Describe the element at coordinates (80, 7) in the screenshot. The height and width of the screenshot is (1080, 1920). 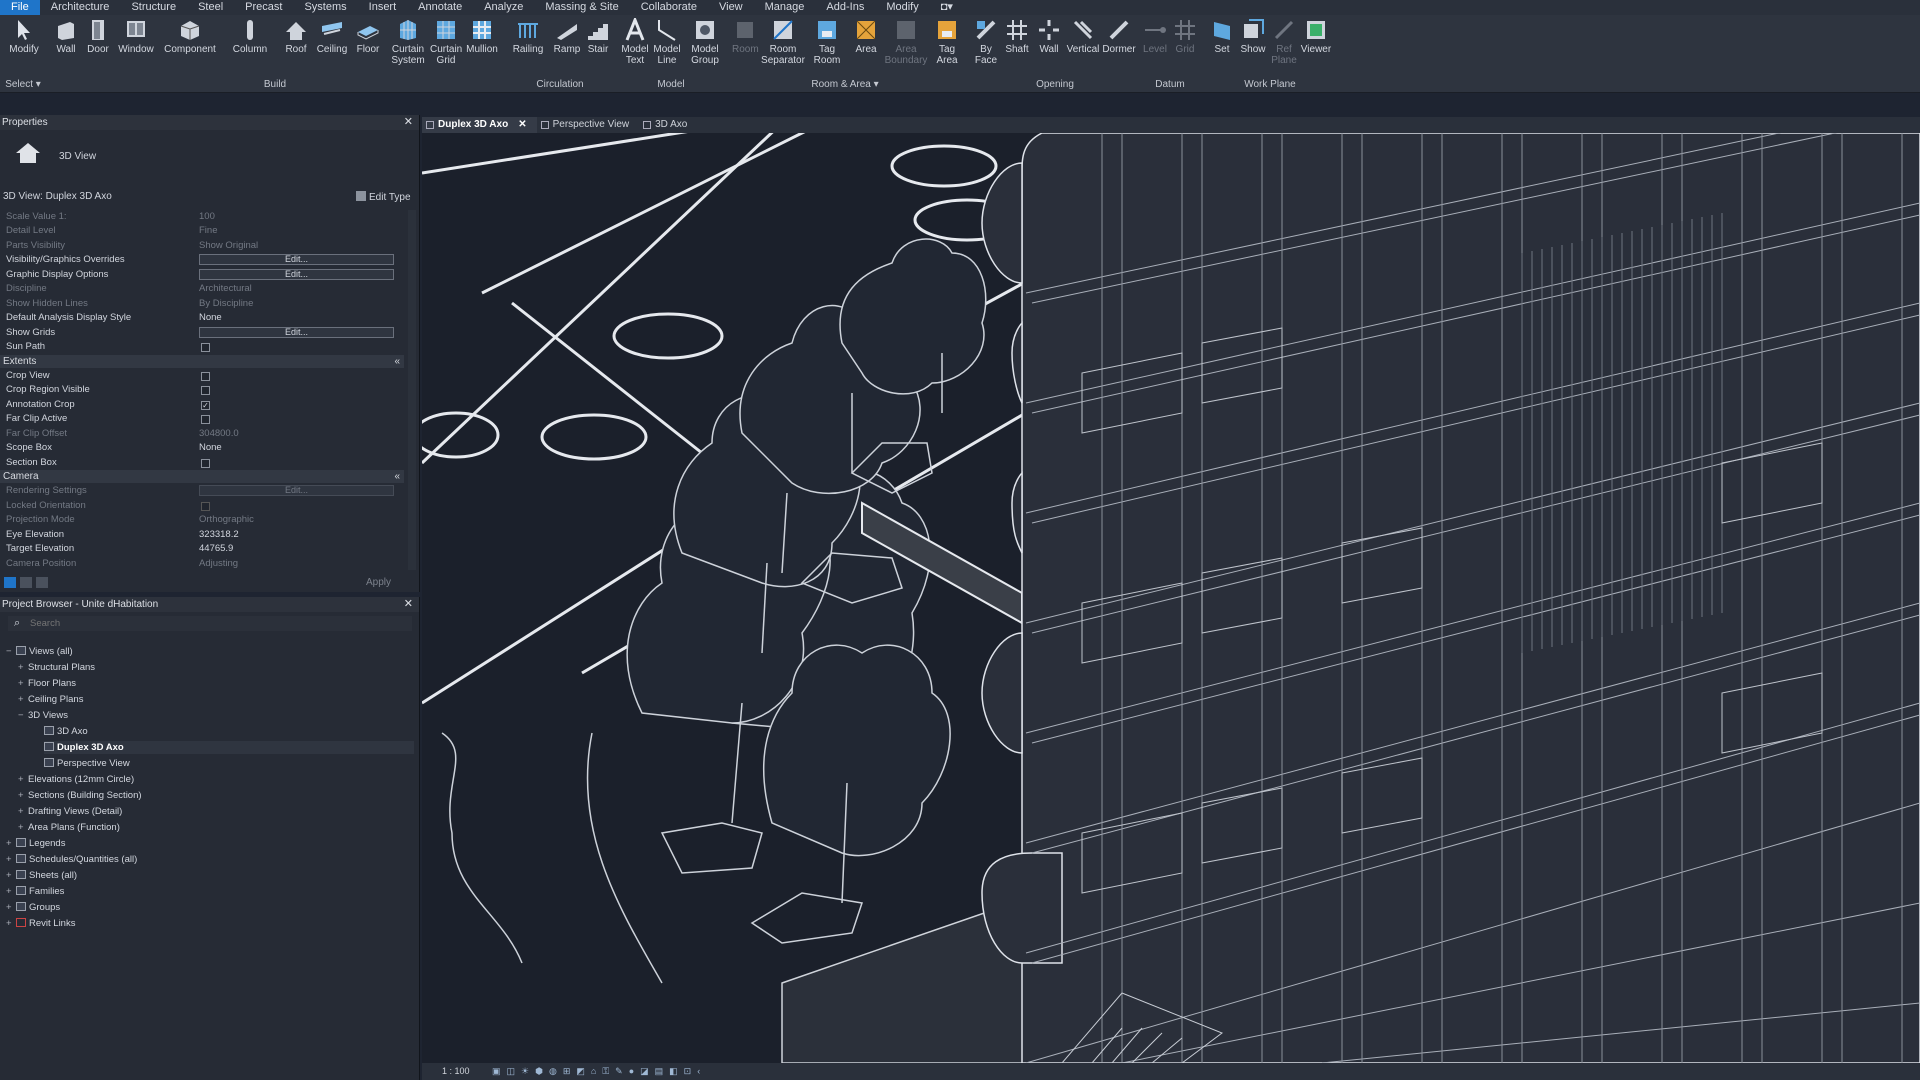
I see `menu-architecture: Architecture` at that location.